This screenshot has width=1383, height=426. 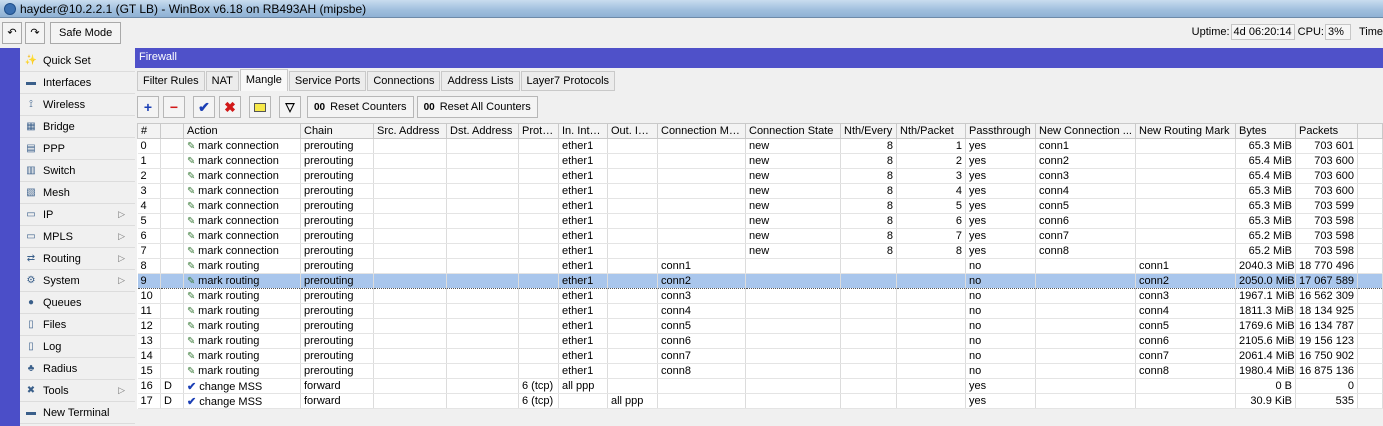 What do you see at coordinates (1000, 131) in the screenshot?
I see `column-header: Passthrough` at bounding box center [1000, 131].